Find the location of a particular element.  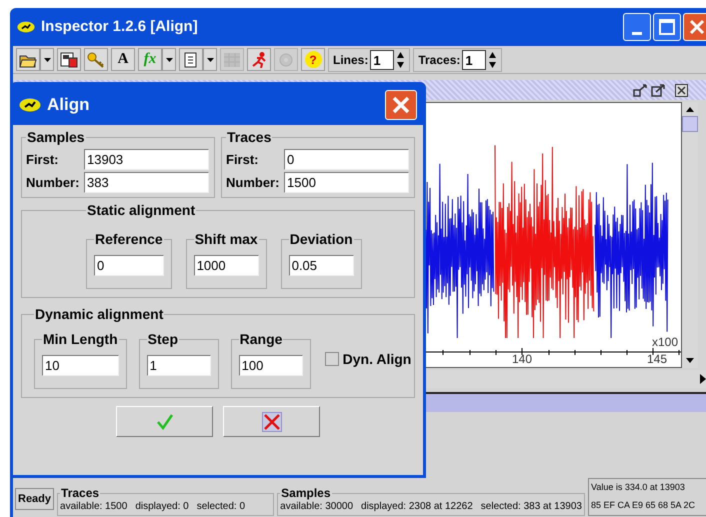

toolbar-button: A is located at coordinates (123, 59).